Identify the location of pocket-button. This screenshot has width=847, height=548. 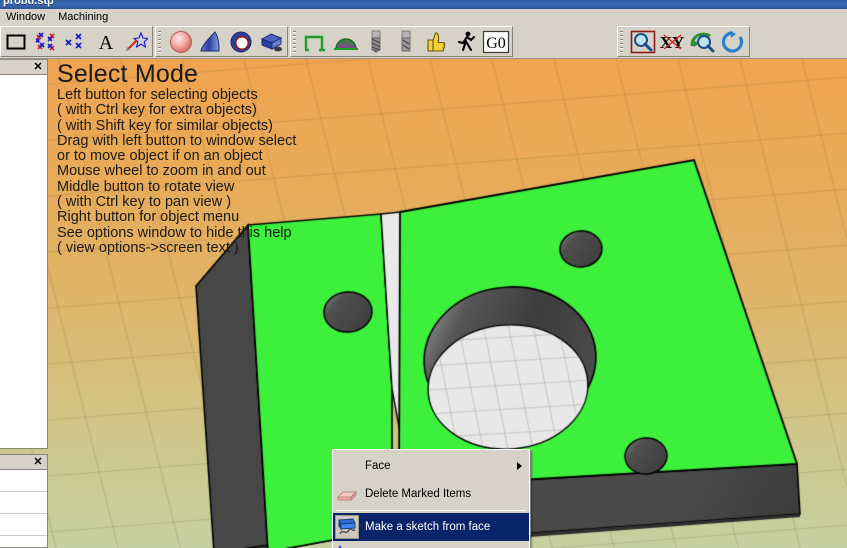
(346, 41).